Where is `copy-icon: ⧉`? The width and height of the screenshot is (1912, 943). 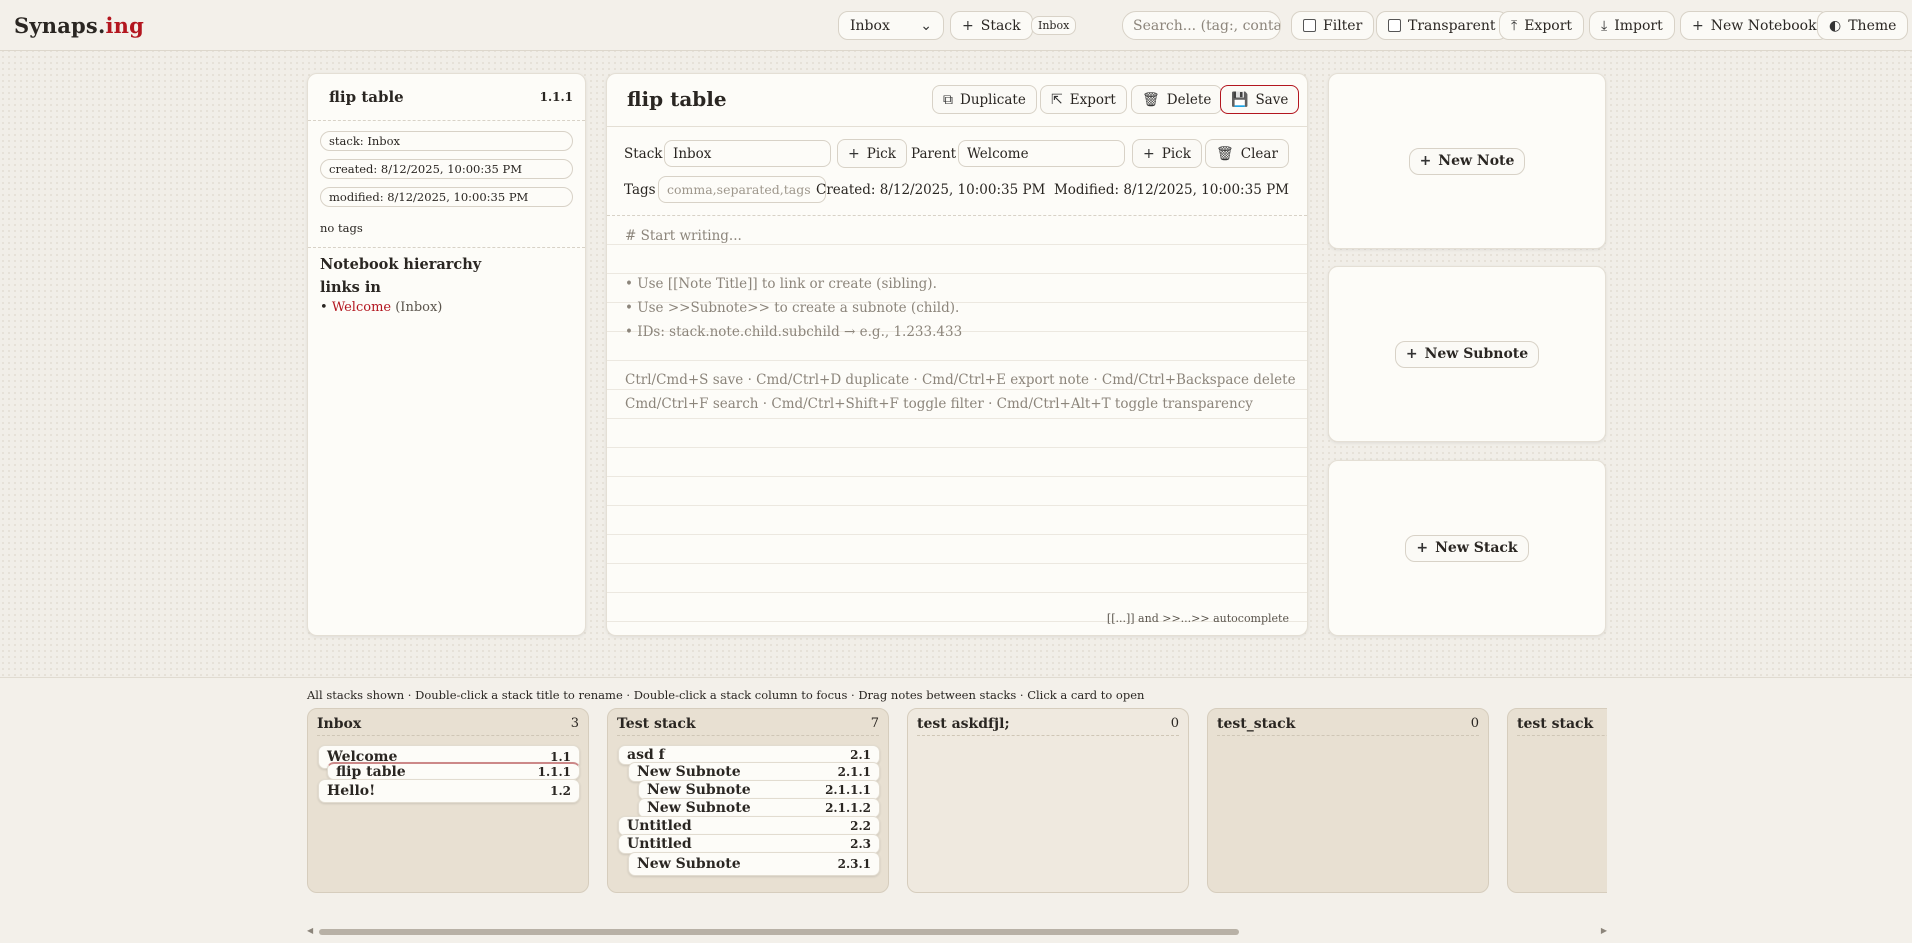
copy-icon: ⧉ is located at coordinates (948, 99).